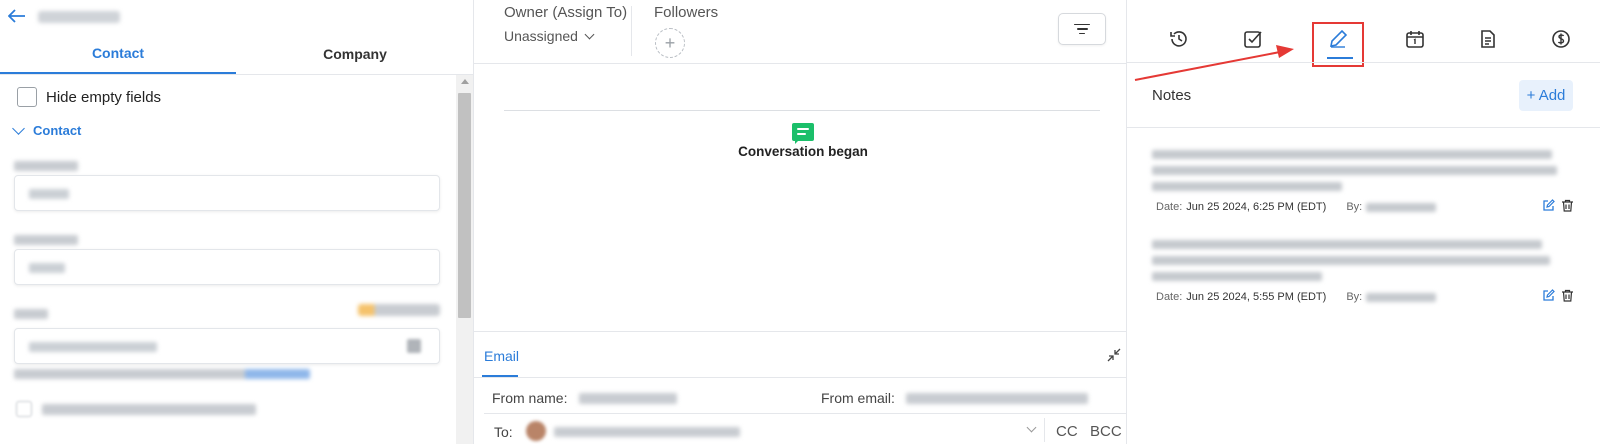 The image size is (1600, 444). What do you see at coordinates (1488, 39) in the screenshot?
I see `document-icon` at bounding box center [1488, 39].